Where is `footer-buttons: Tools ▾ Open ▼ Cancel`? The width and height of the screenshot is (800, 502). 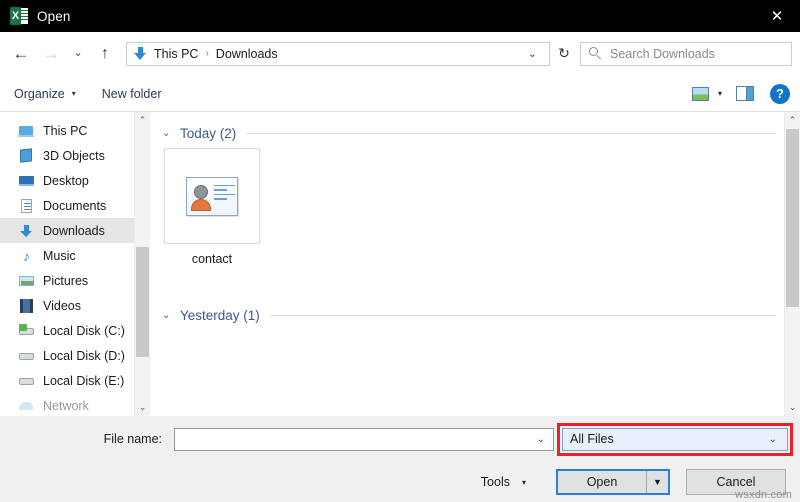
footer-buttons: Tools ▾ Open ▼ Cancel is located at coordinates (394, 482).